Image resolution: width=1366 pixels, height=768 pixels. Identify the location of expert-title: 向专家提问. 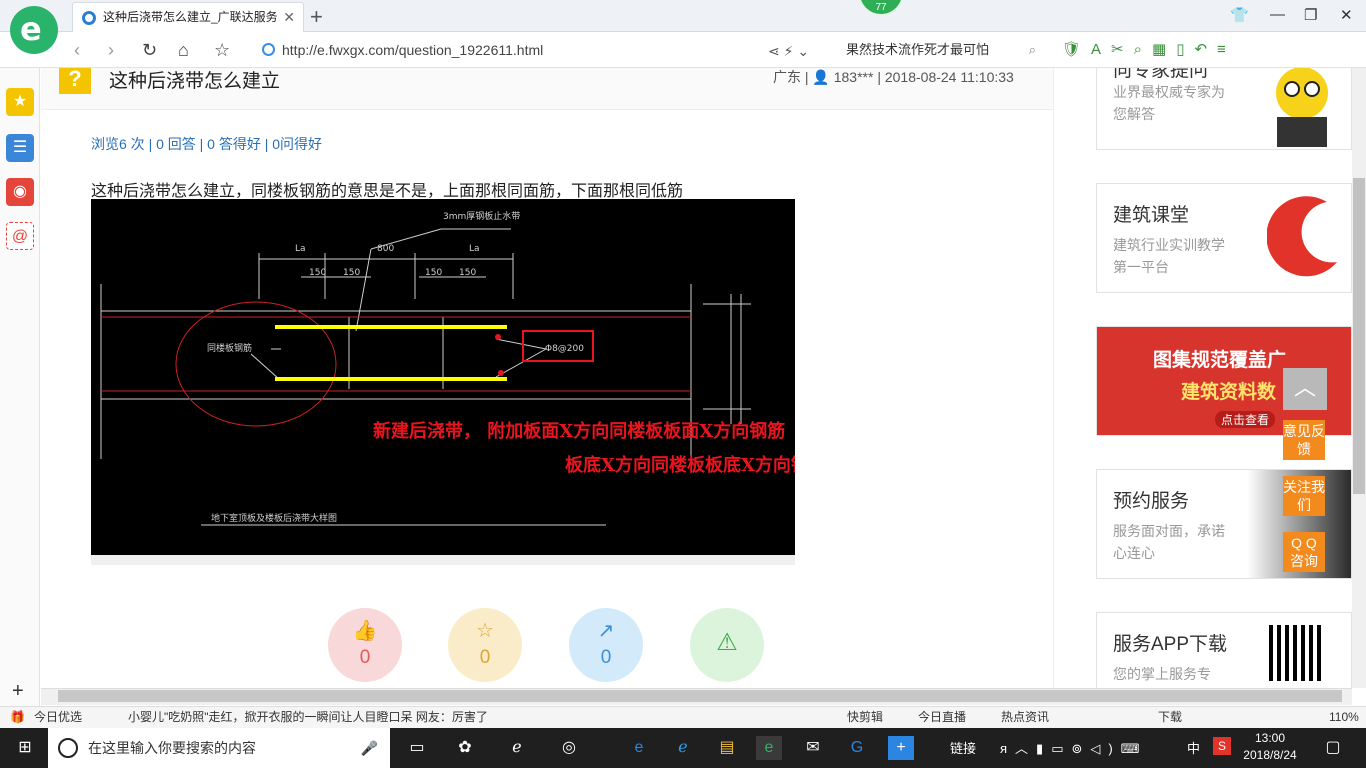
(1161, 74).